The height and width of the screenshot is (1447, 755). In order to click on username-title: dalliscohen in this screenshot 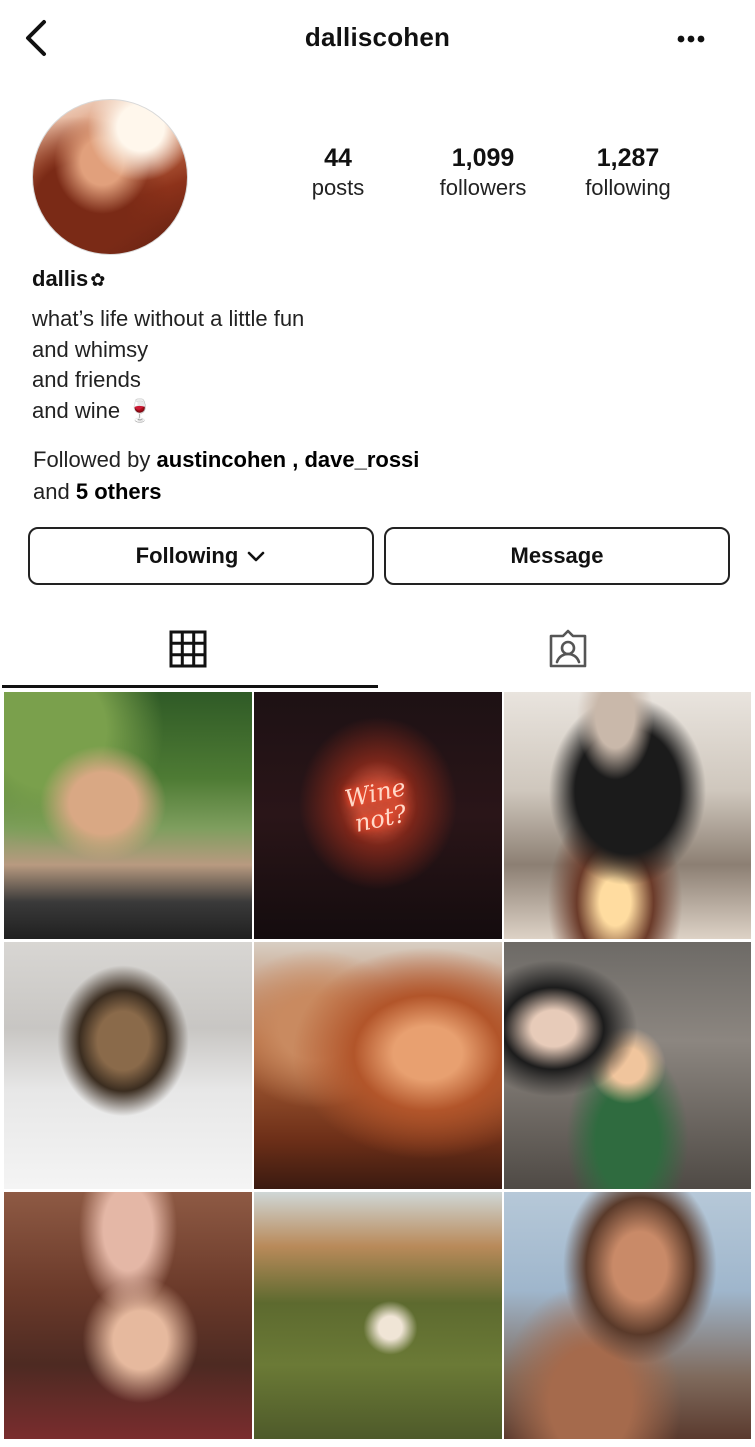, I will do `click(377, 37)`.